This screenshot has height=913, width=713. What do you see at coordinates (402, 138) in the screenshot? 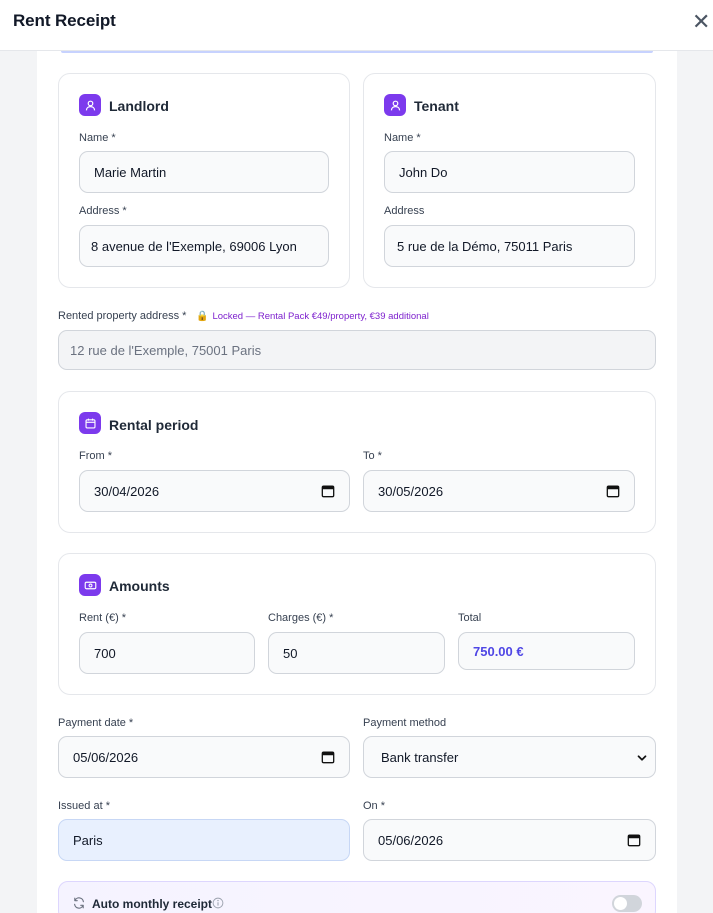
I see `tenant-name-label: Name *` at bounding box center [402, 138].